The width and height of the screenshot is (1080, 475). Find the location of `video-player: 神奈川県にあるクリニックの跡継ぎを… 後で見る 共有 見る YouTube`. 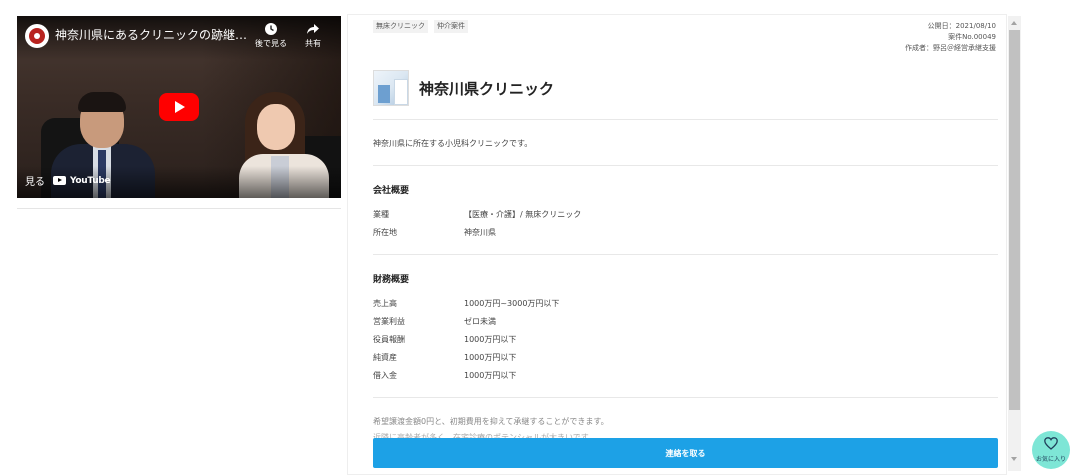

video-player: 神奈川県にあるクリニックの跡継ぎを… 後で見る 共有 見る YouTube is located at coordinates (179, 107).